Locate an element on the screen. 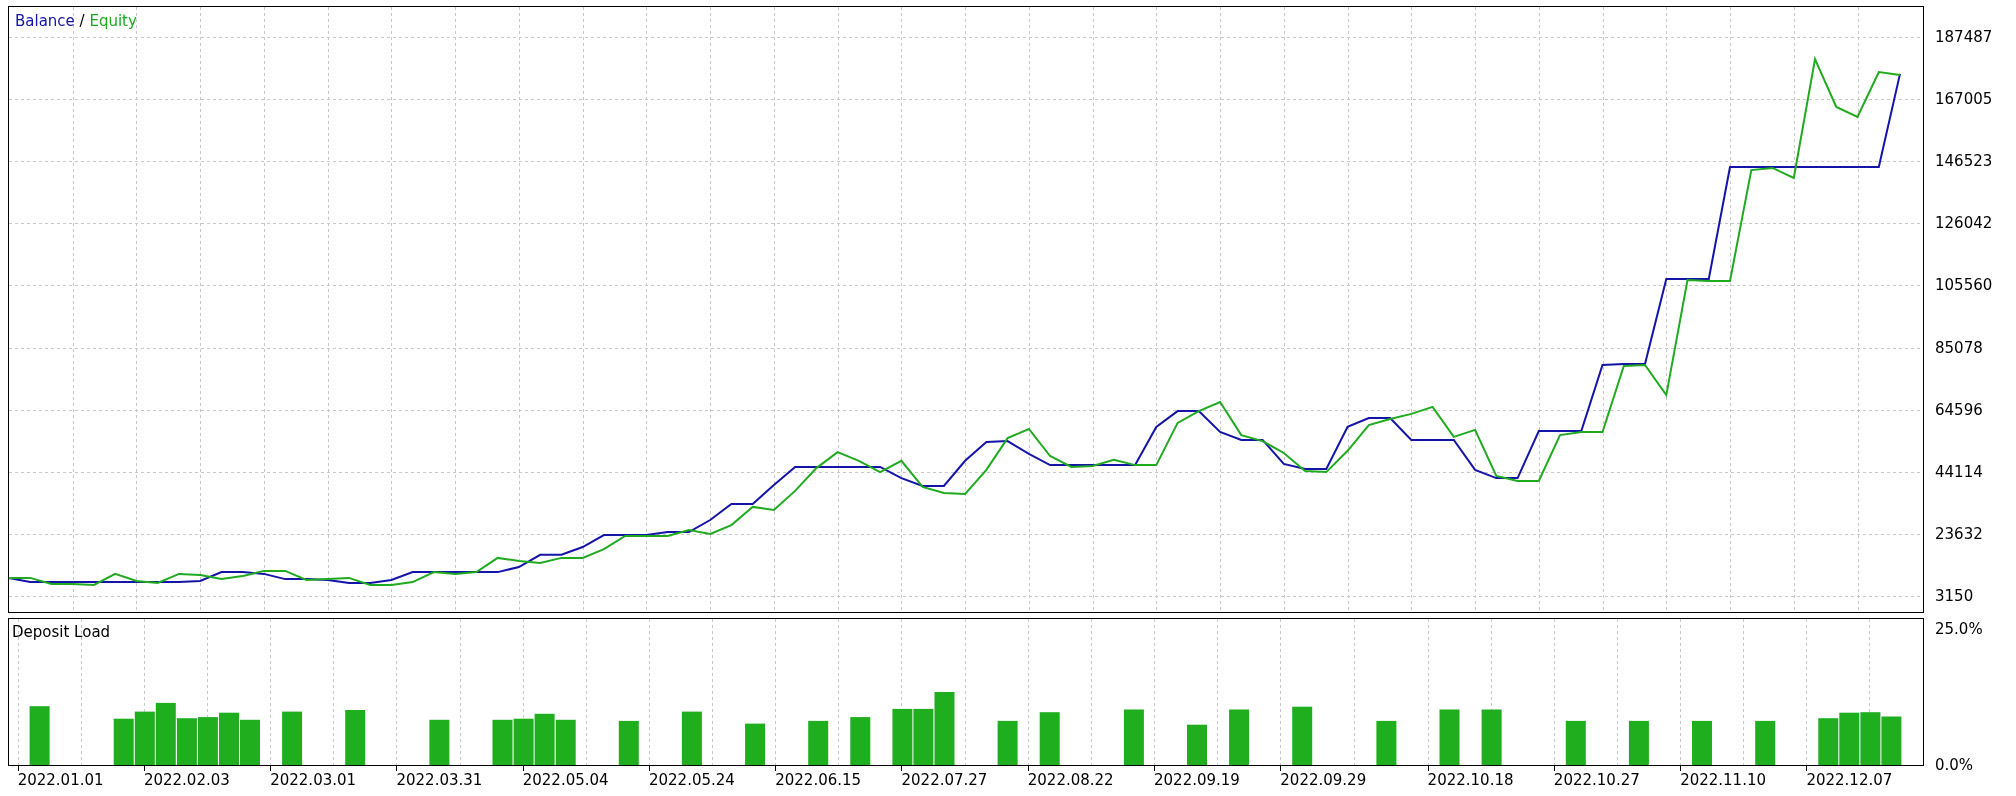 This screenshot has width=2016, height=796. y-axis-label: 167005 is located at coordinates (1964, 99).